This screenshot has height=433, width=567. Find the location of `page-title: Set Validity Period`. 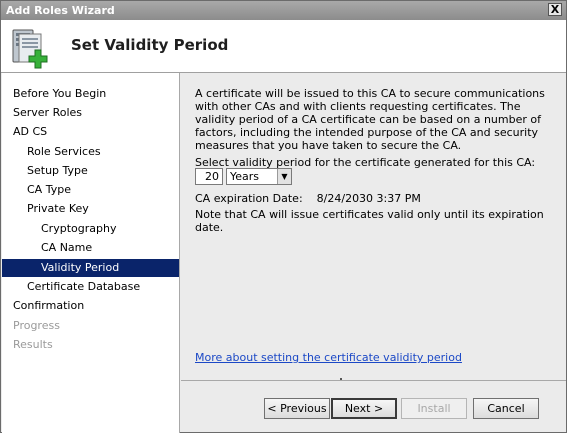

page-title: Set Validity Period is located at coordinates (150, 45).